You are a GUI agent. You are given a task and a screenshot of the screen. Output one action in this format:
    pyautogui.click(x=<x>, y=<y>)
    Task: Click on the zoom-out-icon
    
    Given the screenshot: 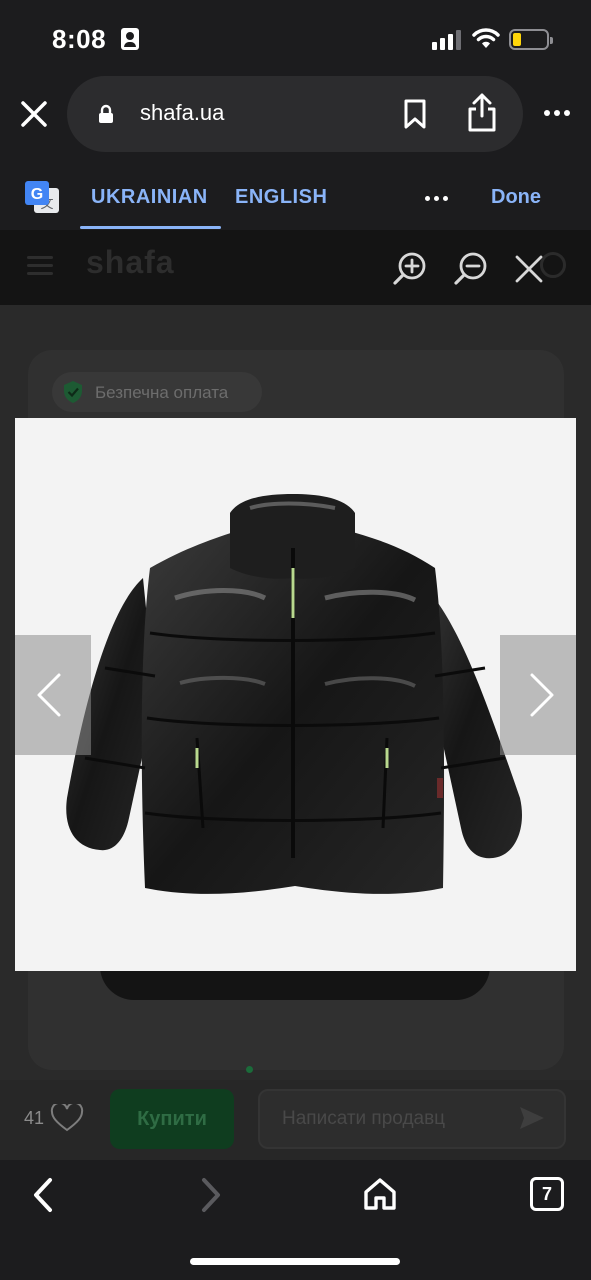 What is the action you would take?
    pyautogui.click(x=471, y=268)
    